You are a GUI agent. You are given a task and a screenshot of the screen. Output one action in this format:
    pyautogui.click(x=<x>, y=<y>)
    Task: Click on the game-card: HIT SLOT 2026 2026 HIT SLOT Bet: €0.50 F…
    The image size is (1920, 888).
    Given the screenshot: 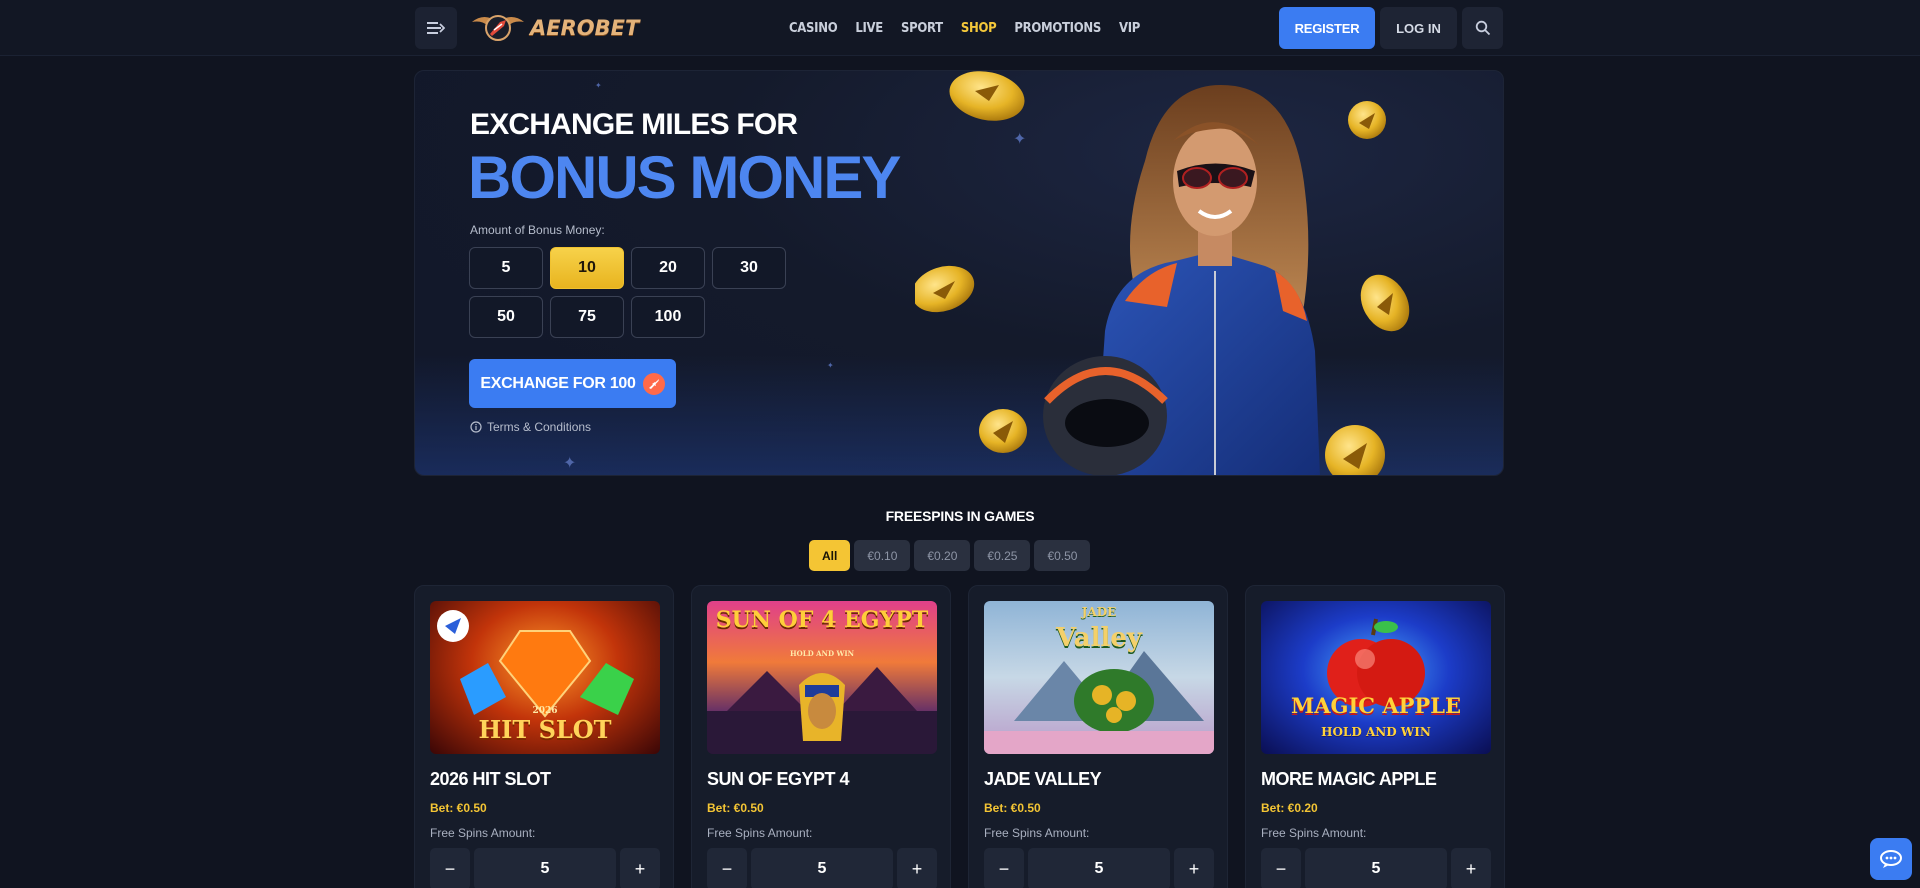 What is the action you would take?
    pyautogui.click(x=544, y=736)
    